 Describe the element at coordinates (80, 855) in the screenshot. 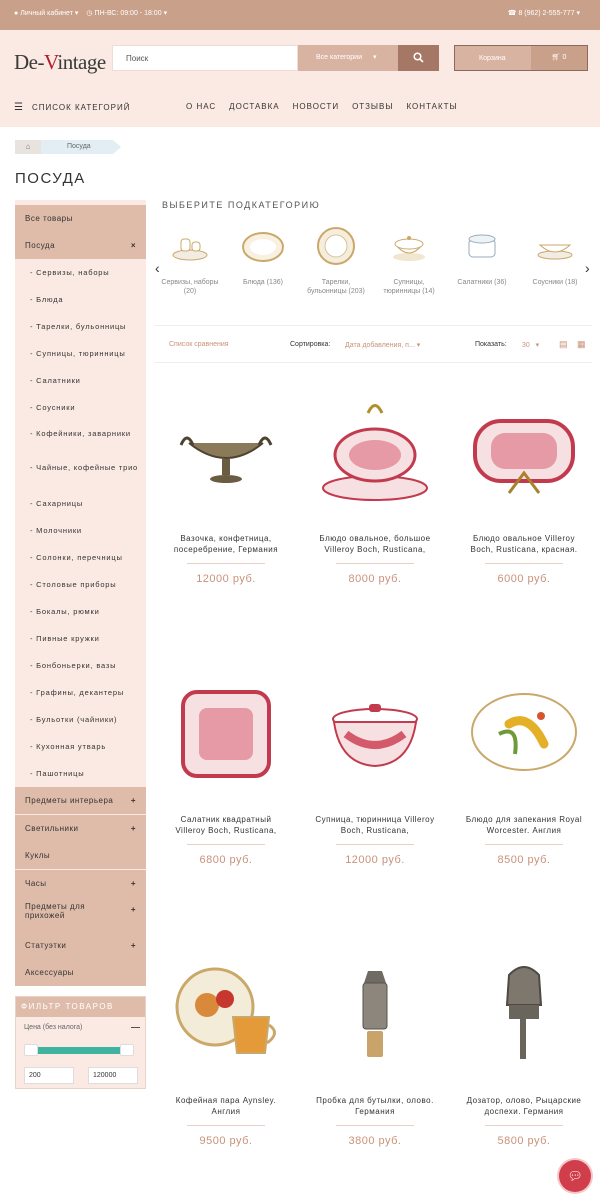

I see `sidebar-item-dolls: Куклы` at that location.